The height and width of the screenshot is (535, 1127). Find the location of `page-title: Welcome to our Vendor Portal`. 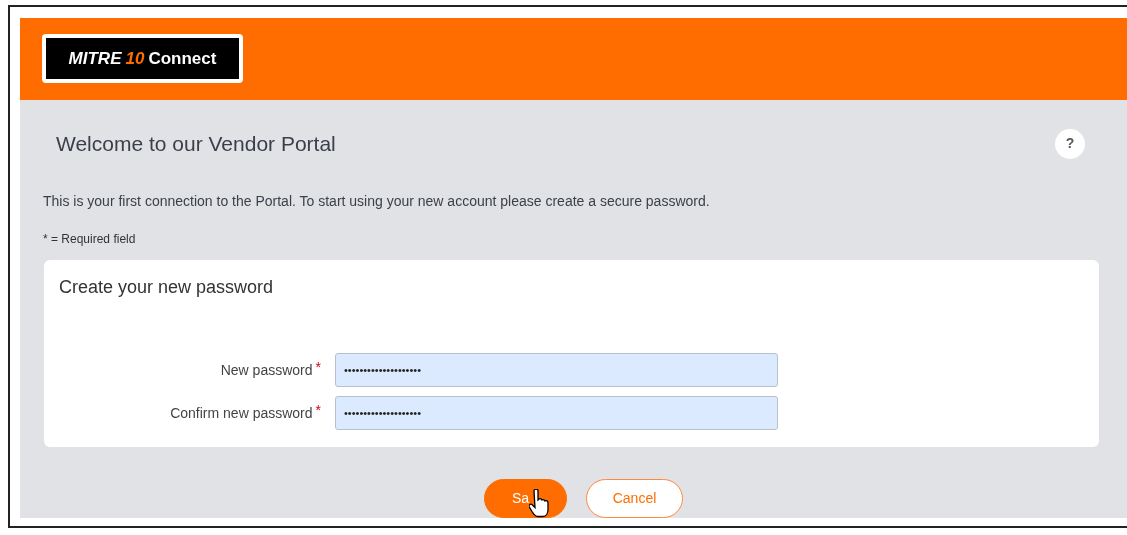

page-title: Welcome to our Vendor Portal is located at coordinates (196, 143).